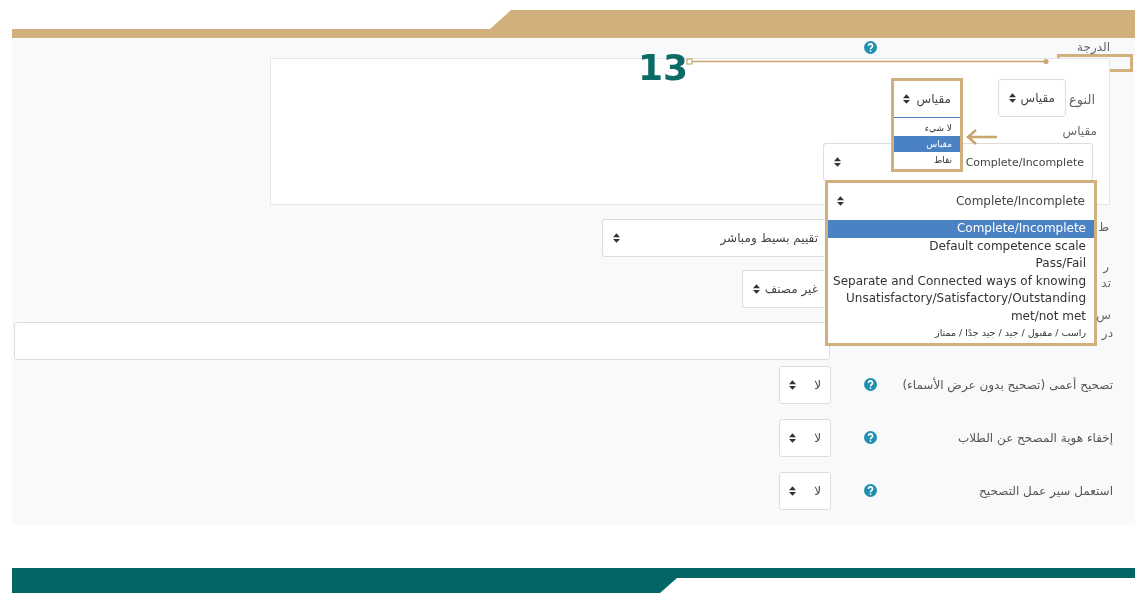 This screenshot has height=593, width=1135. What do you see at coordinates (1079, 131) in the screenshot?
I see `field-label: مقياس` at bounding box center [1079, 131].